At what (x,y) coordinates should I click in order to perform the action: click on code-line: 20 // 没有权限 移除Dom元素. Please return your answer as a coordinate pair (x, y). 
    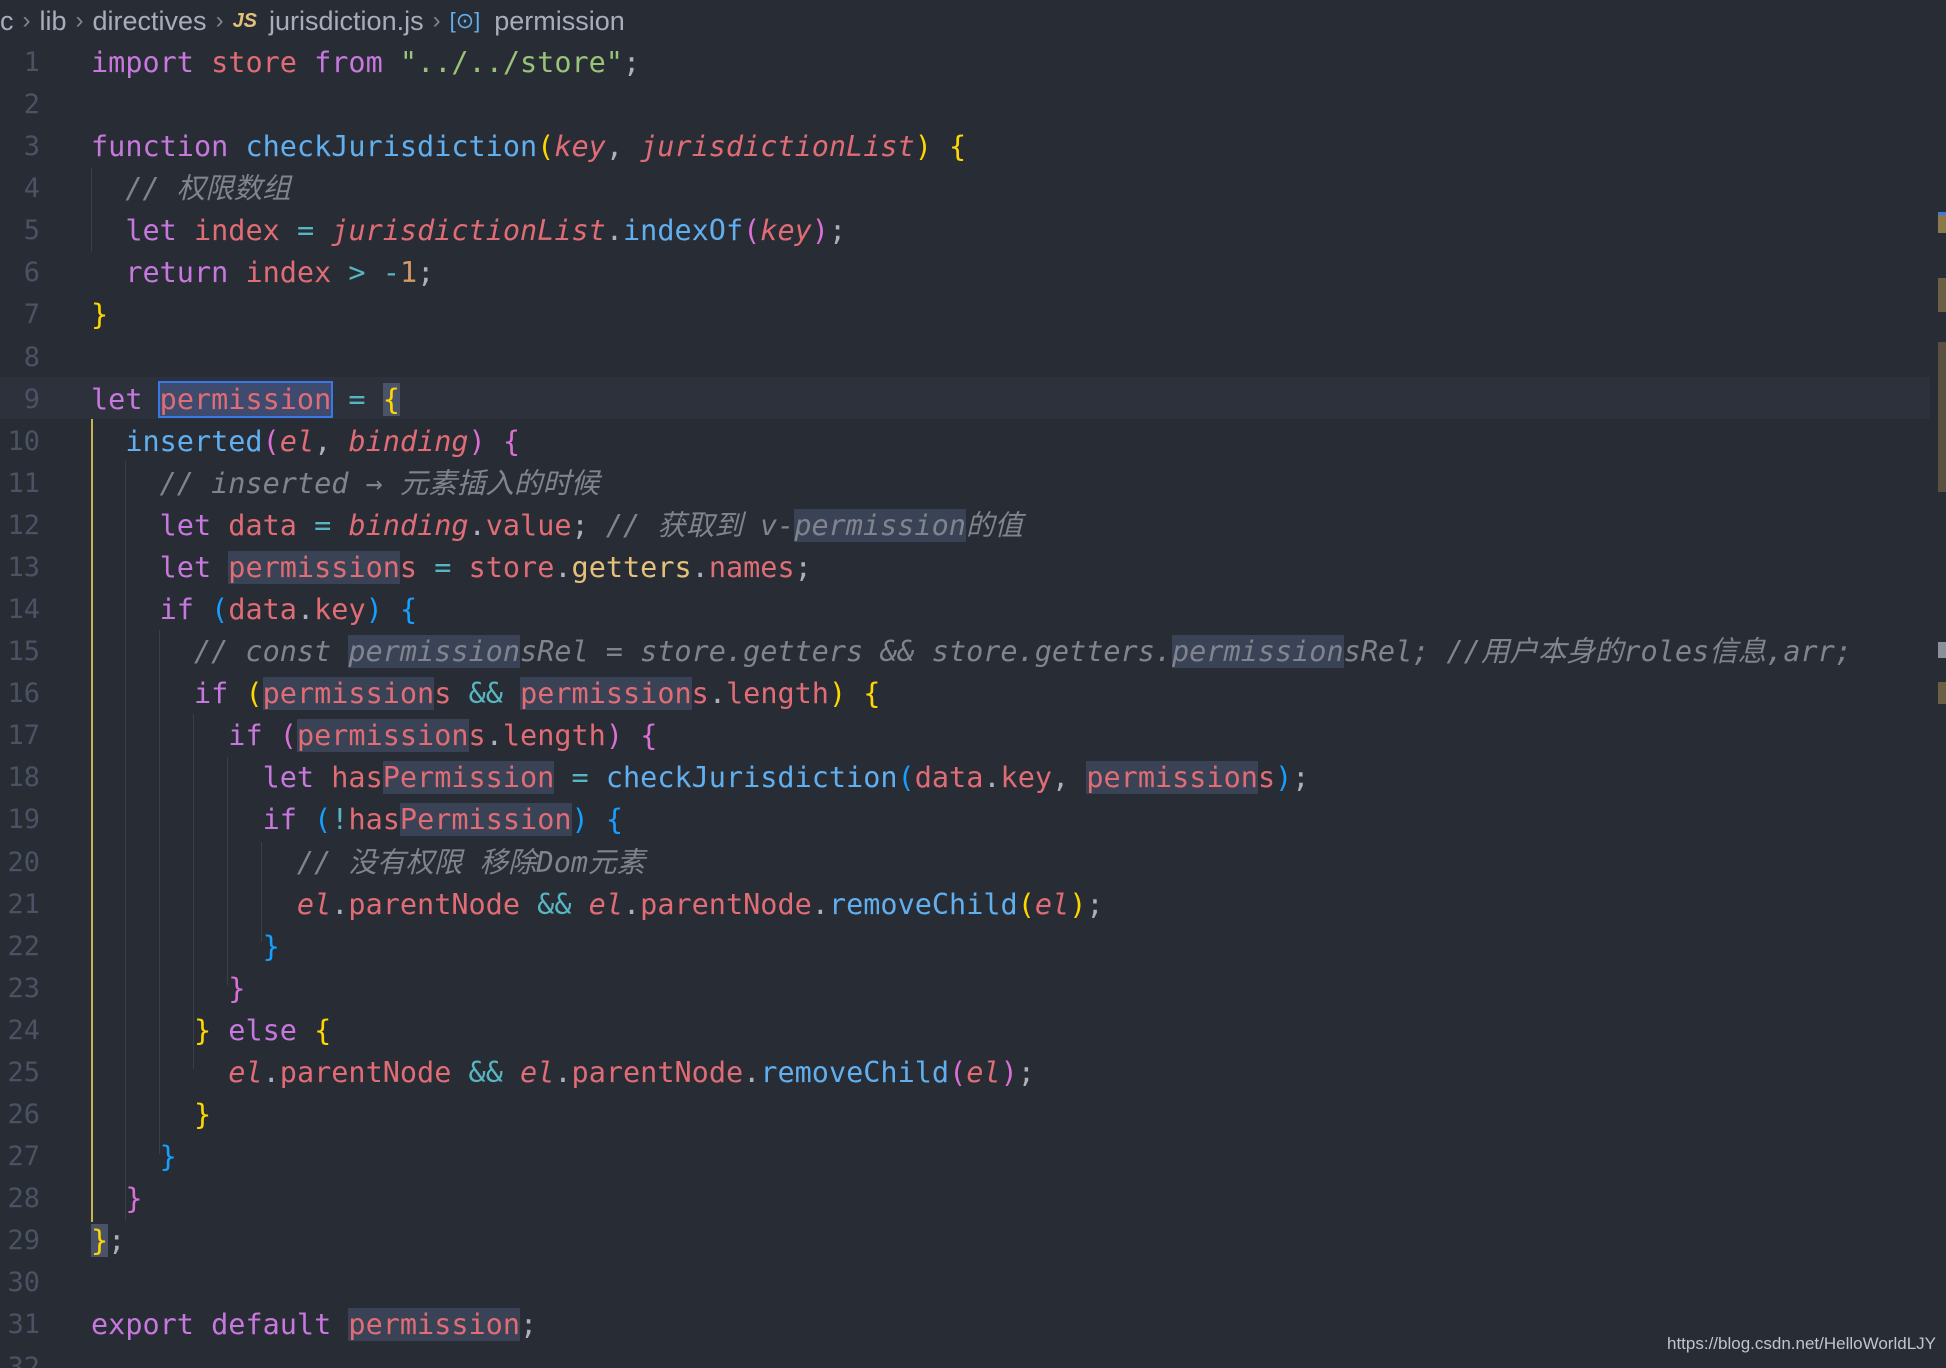
    Looking at the image, I should click on (965, 863).